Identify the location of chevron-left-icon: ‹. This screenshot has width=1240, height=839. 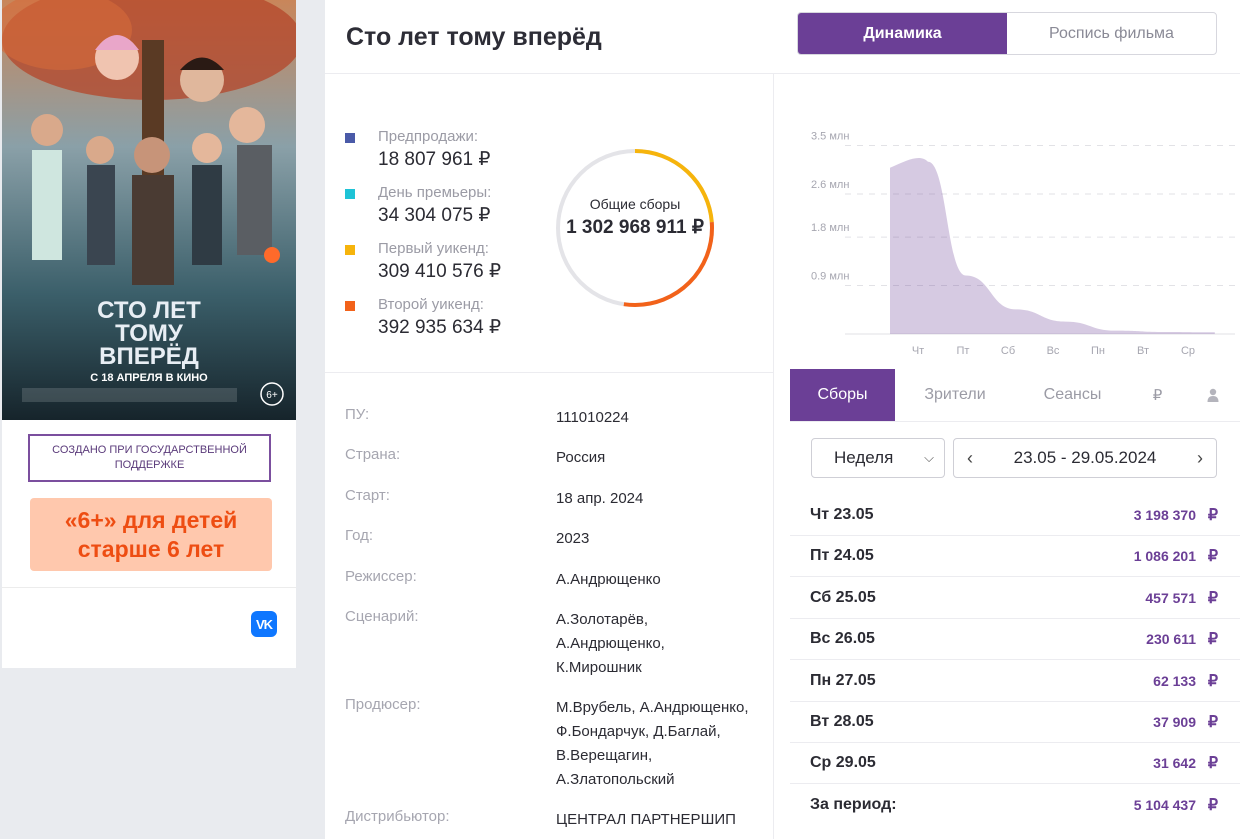
(970, 458).